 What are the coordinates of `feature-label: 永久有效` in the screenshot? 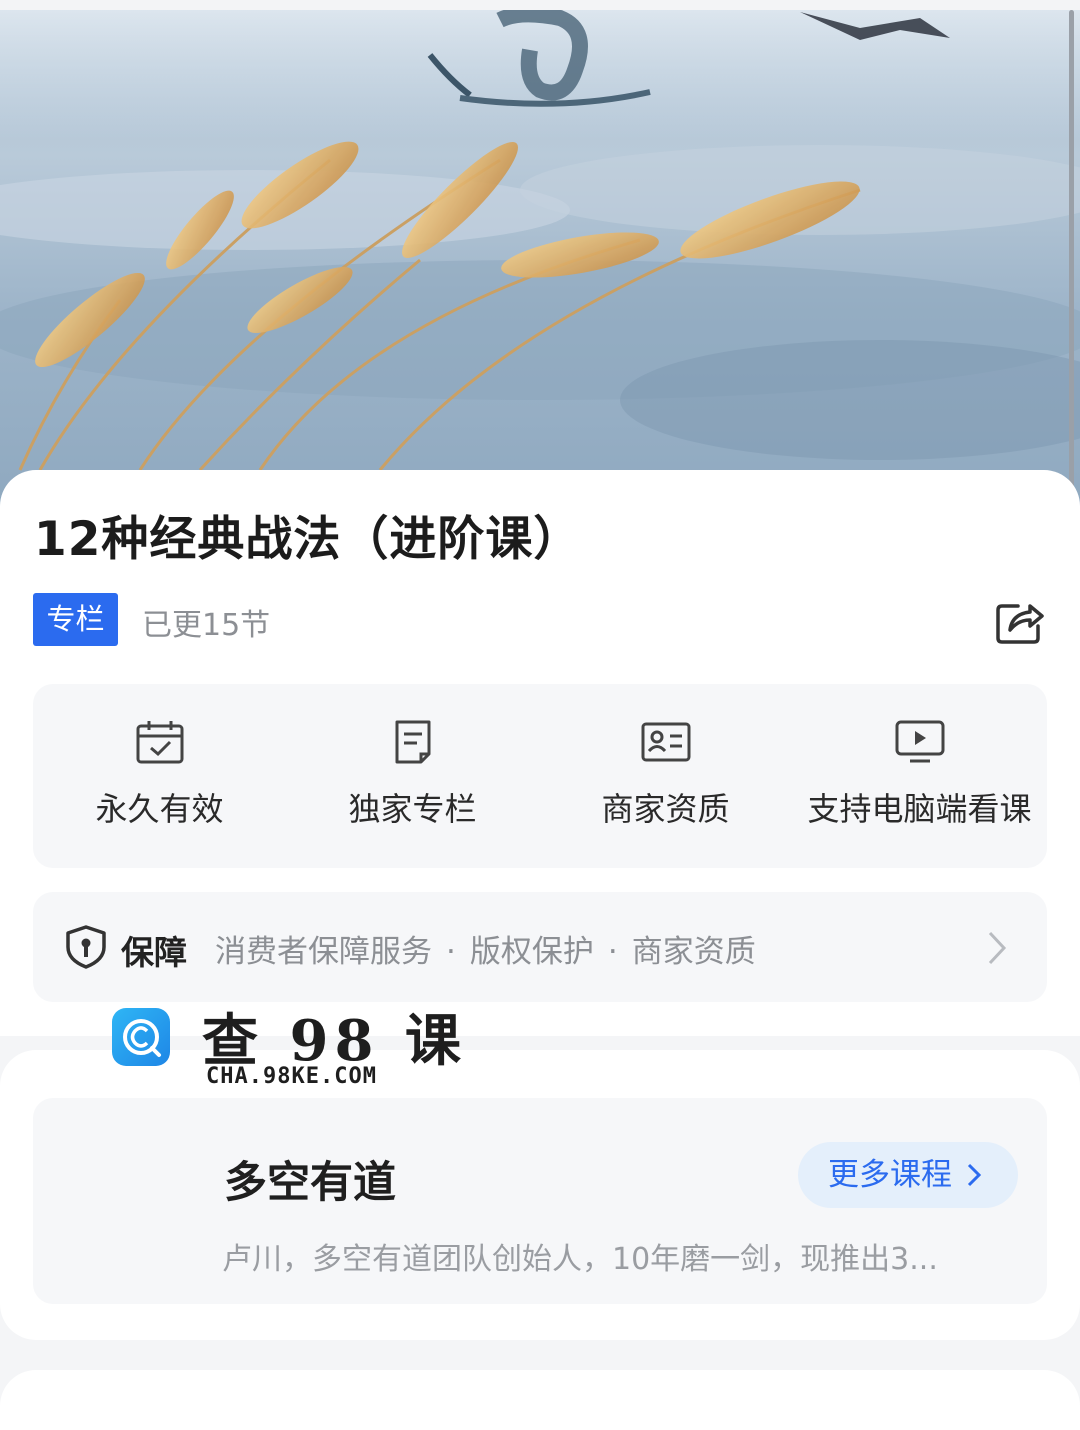 It's located at (159, 809).